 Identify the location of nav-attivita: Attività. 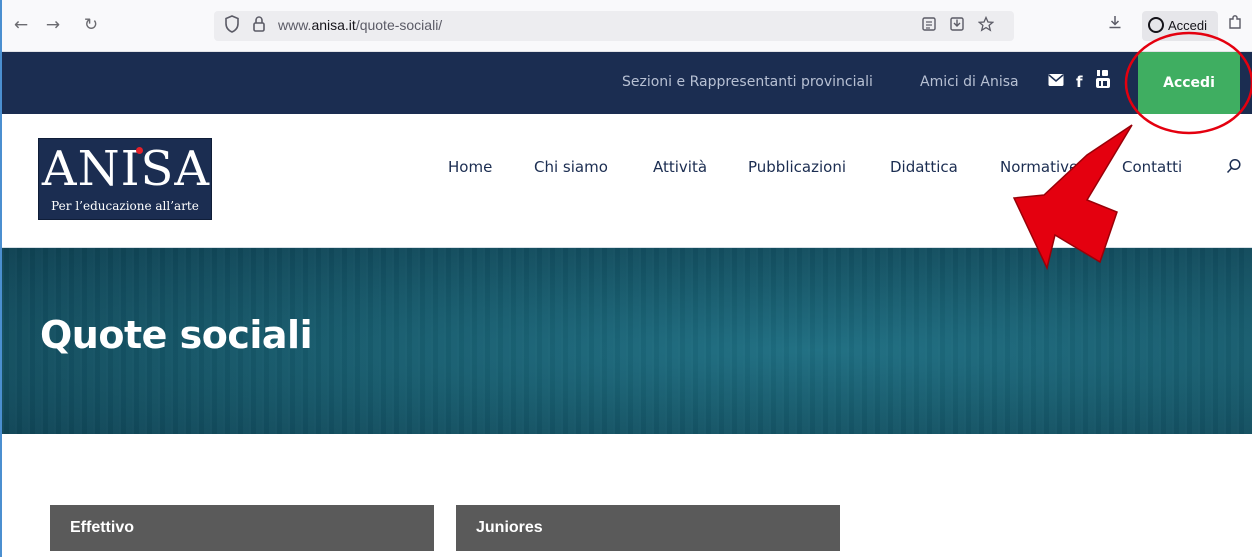
(680, 167).